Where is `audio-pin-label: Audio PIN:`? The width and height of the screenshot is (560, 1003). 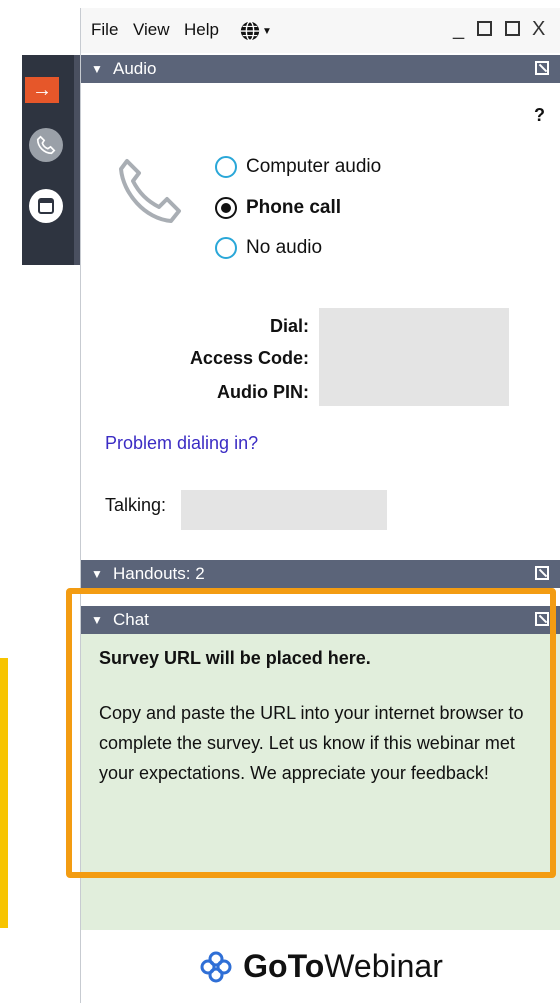 audio-pin-label: Audio PIN: is located at coordinates (263, 392).